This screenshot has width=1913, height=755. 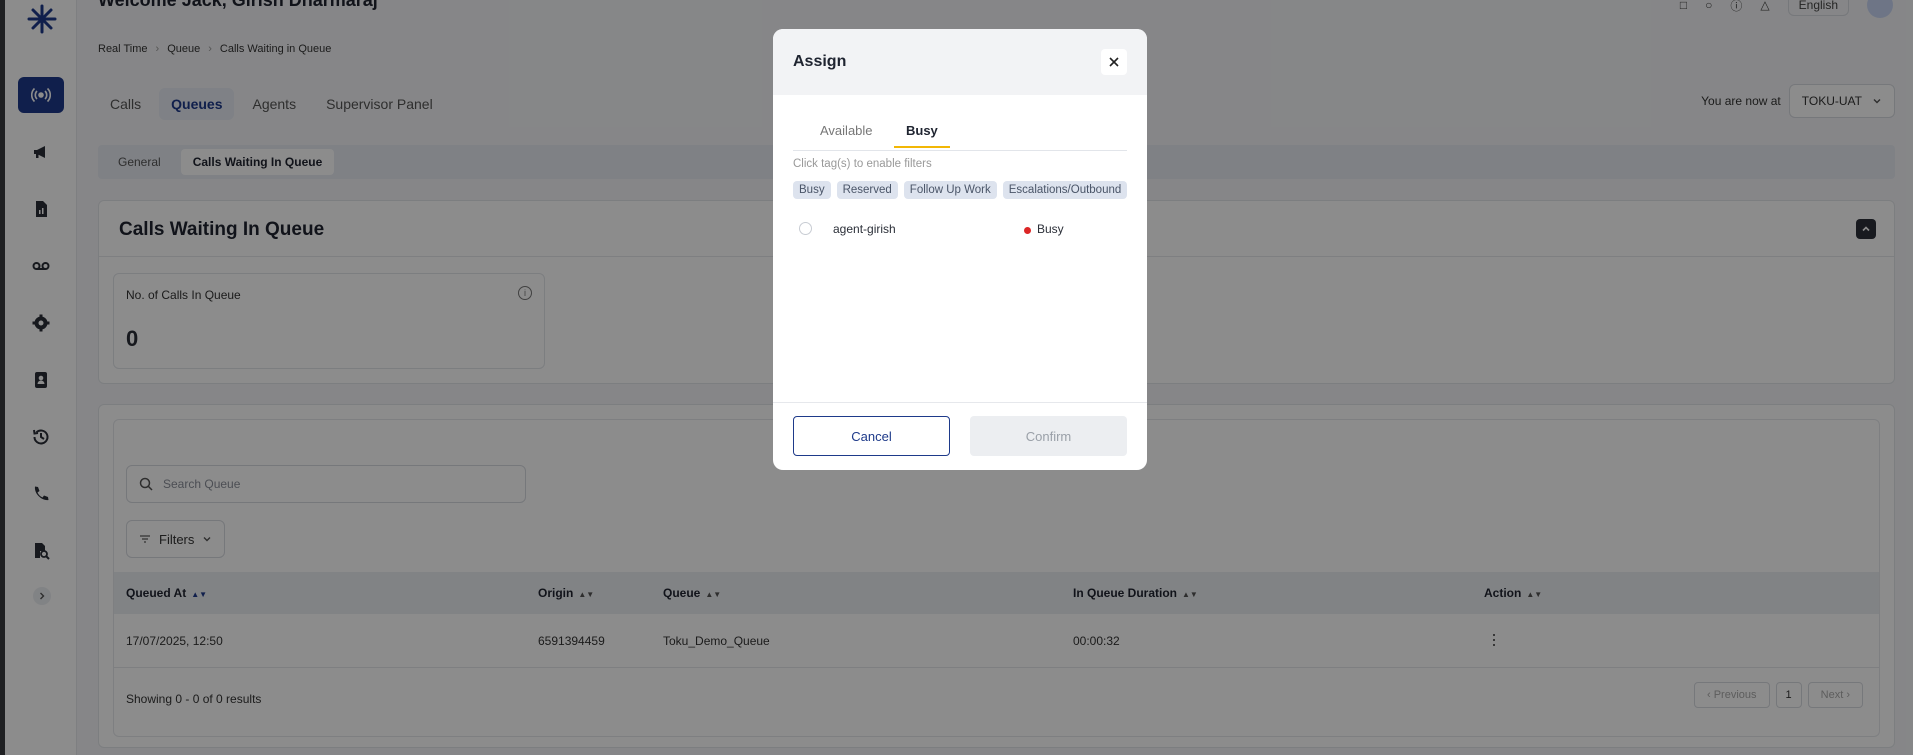 I want to click on tag-reserved: Reserved, so click(x=867, y=190).